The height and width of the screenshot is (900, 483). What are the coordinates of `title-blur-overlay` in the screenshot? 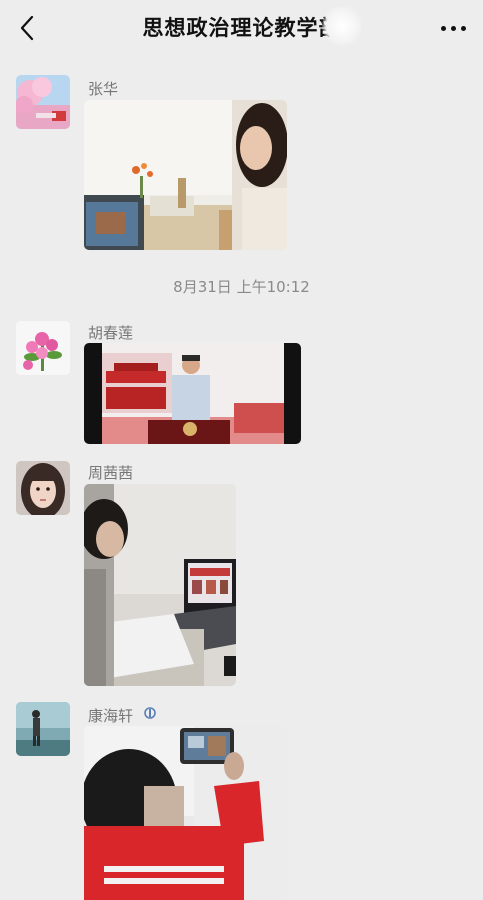 It's located at (342, 26).